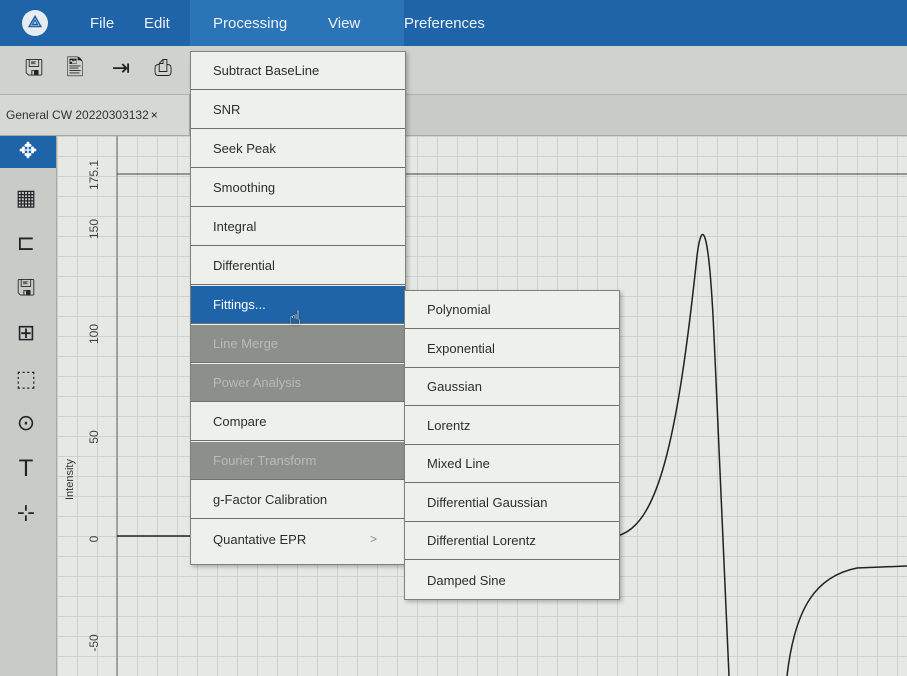 This screenshot has height=676, width=907. Describe the element at coordinates (260, 539) in the screenshot. I see `menu-item-quantative-epr-label: Quantative EPR` at that location.